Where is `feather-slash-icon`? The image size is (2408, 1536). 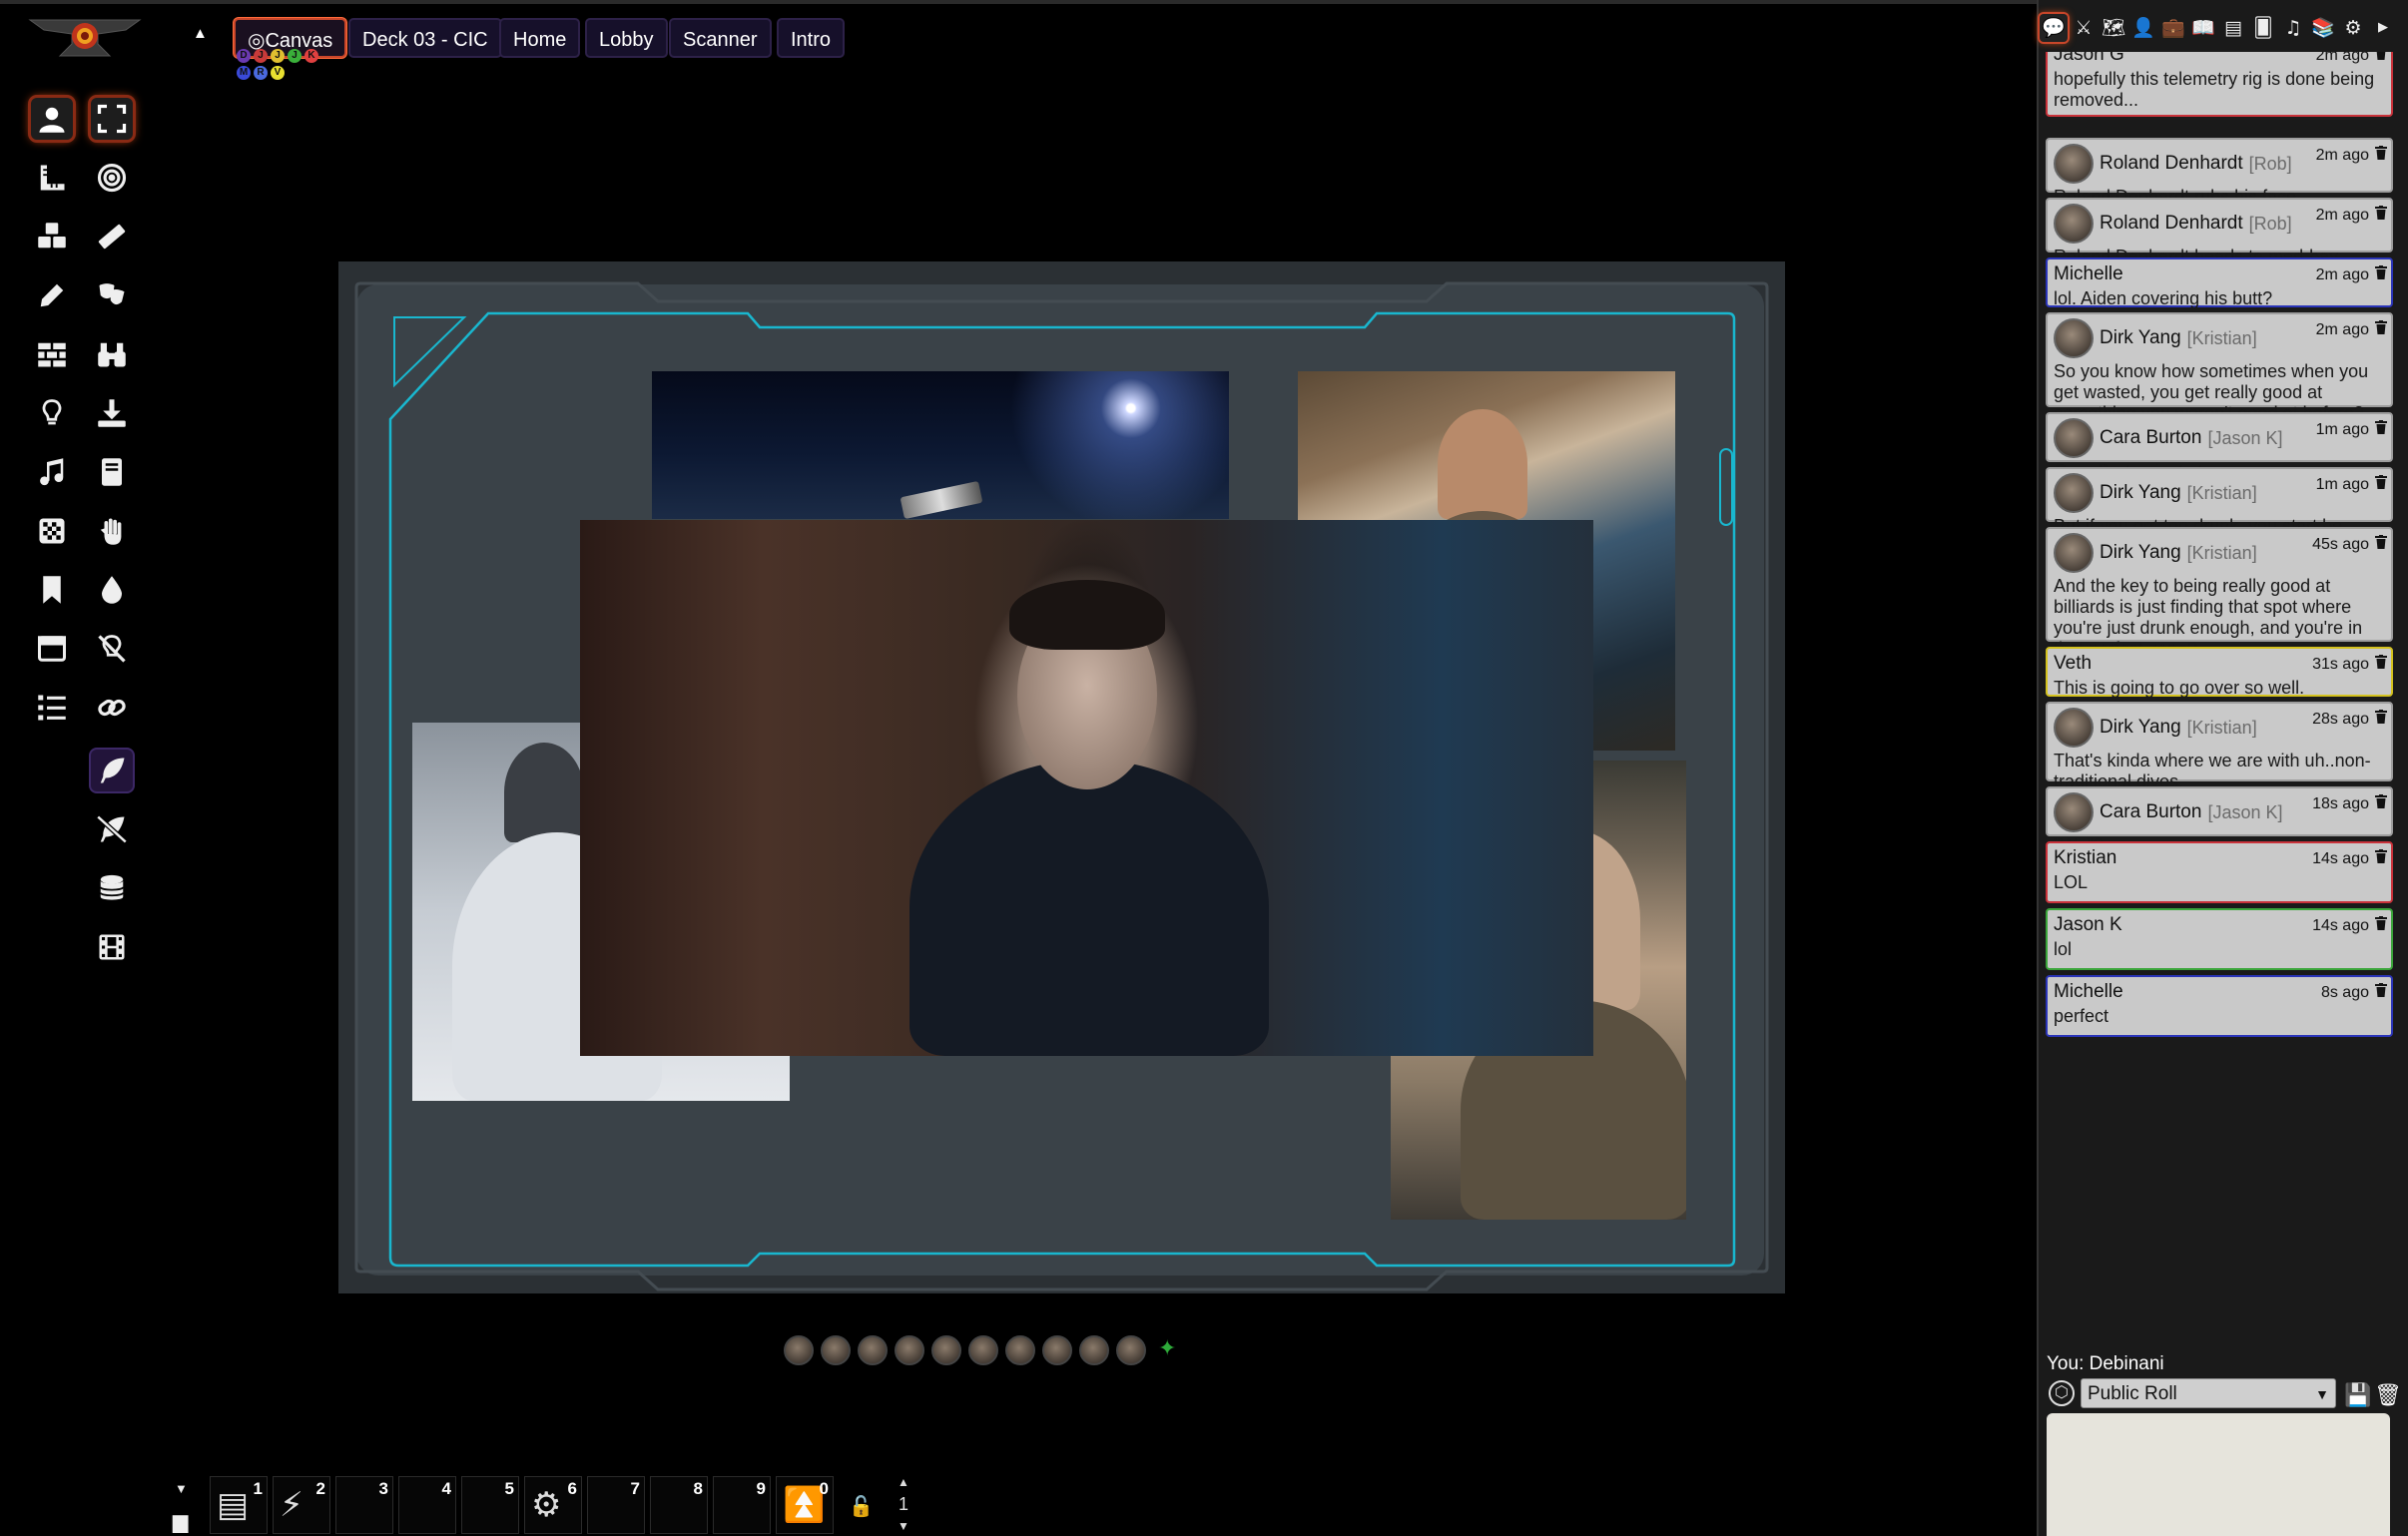 feather-slash-icon is located at coordinates (112, 829).